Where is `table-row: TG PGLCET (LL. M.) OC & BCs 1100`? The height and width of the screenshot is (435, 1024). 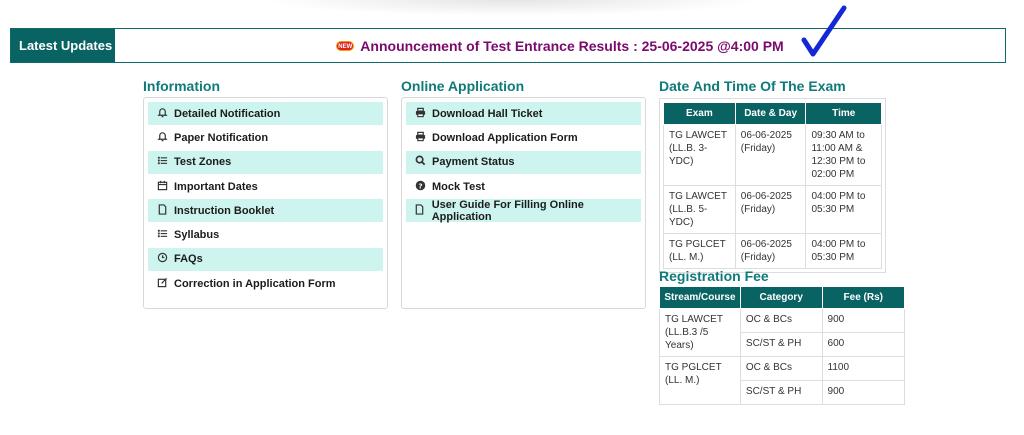
table-row: TG PGLCET (LL. M.) OC & BCs 1100 is located at coordinates (782, 380).